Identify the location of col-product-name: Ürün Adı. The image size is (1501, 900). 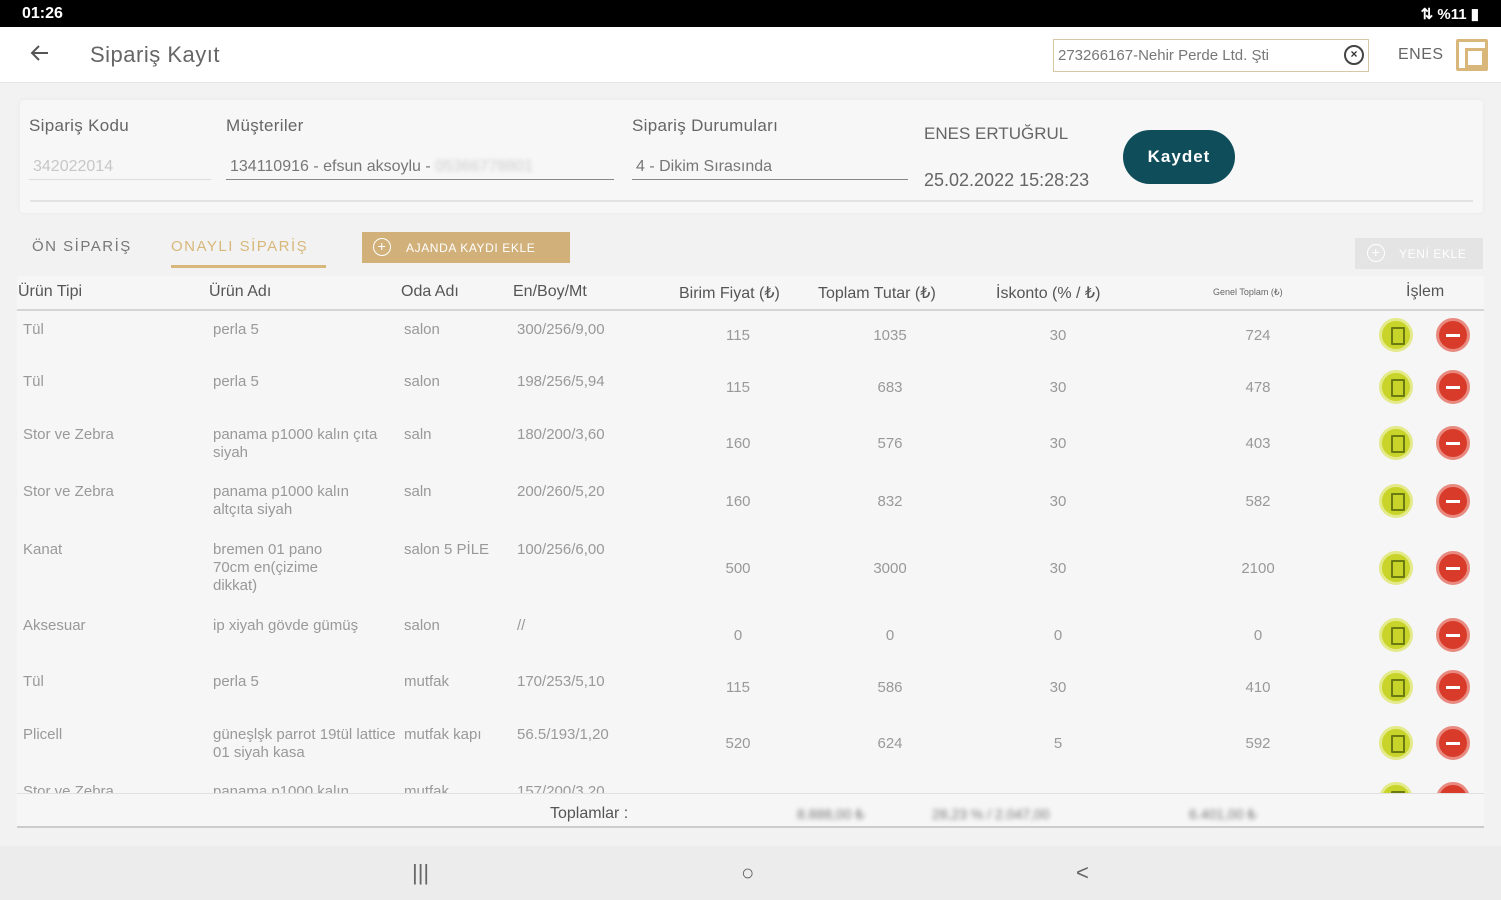
(240, 291).